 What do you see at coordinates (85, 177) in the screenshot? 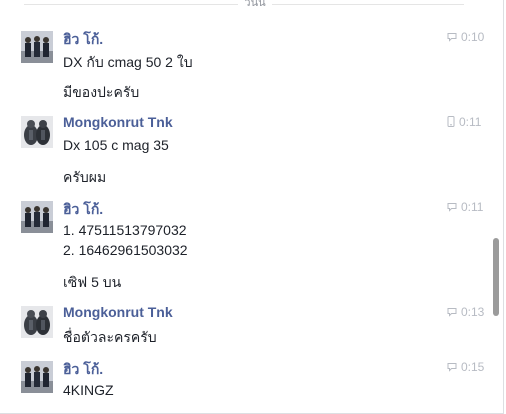
I see `message-text: ครับผม` at bounding box center [85, 177].